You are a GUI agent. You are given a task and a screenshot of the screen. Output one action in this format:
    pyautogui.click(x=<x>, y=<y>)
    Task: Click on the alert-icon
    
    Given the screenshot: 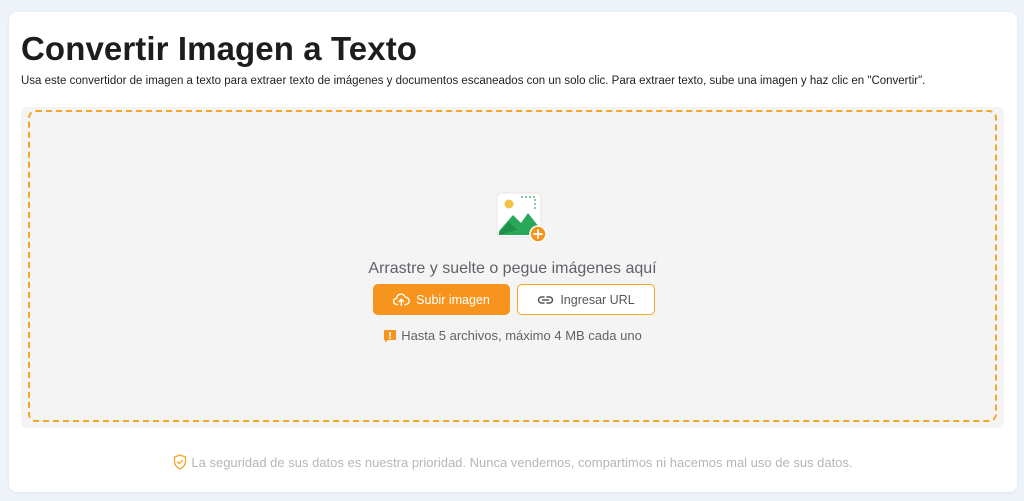 What is the action you would take?
    pyautogui.click(x=390, y=336)
    